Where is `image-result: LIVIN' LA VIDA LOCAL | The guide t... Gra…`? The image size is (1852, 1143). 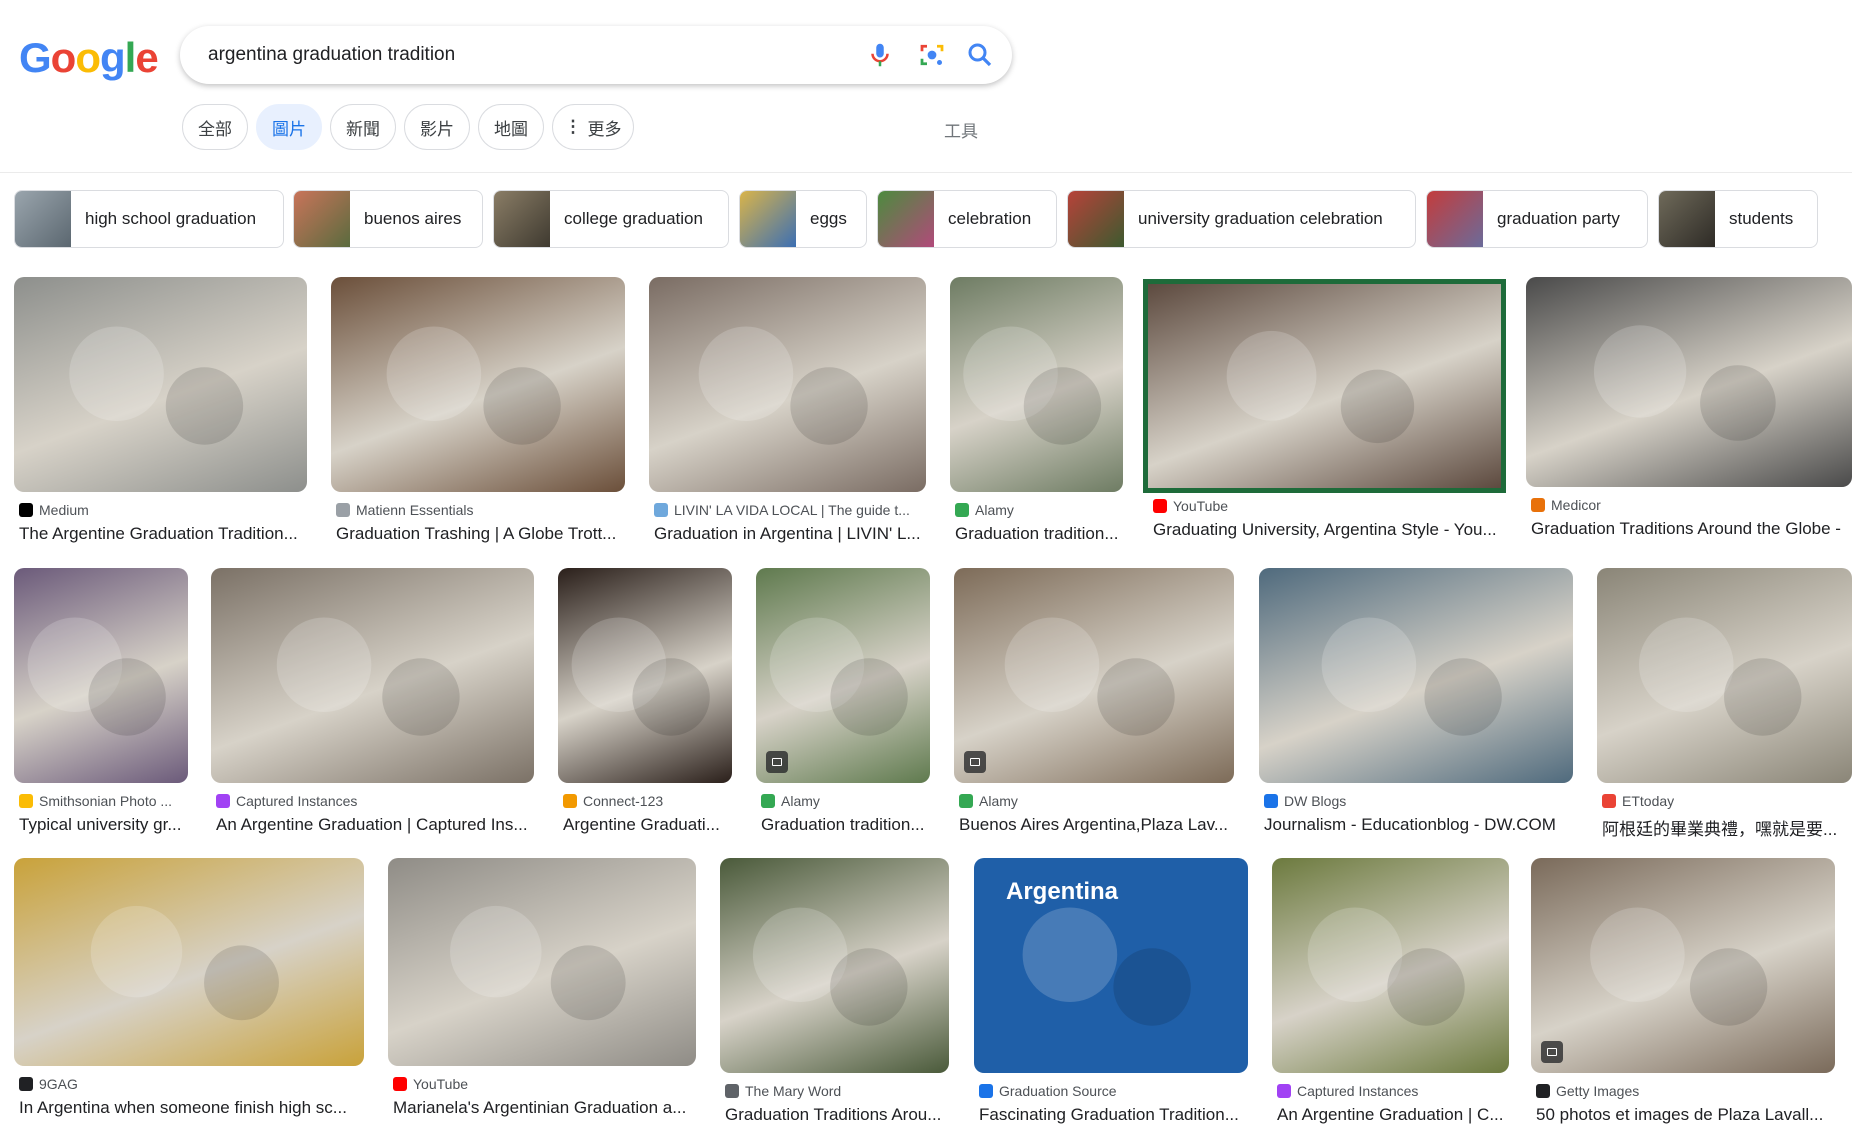 image-result: LIVIN' LA VIDA LOCAL | The guide t... Gra… is located at coordinates (787, 419).